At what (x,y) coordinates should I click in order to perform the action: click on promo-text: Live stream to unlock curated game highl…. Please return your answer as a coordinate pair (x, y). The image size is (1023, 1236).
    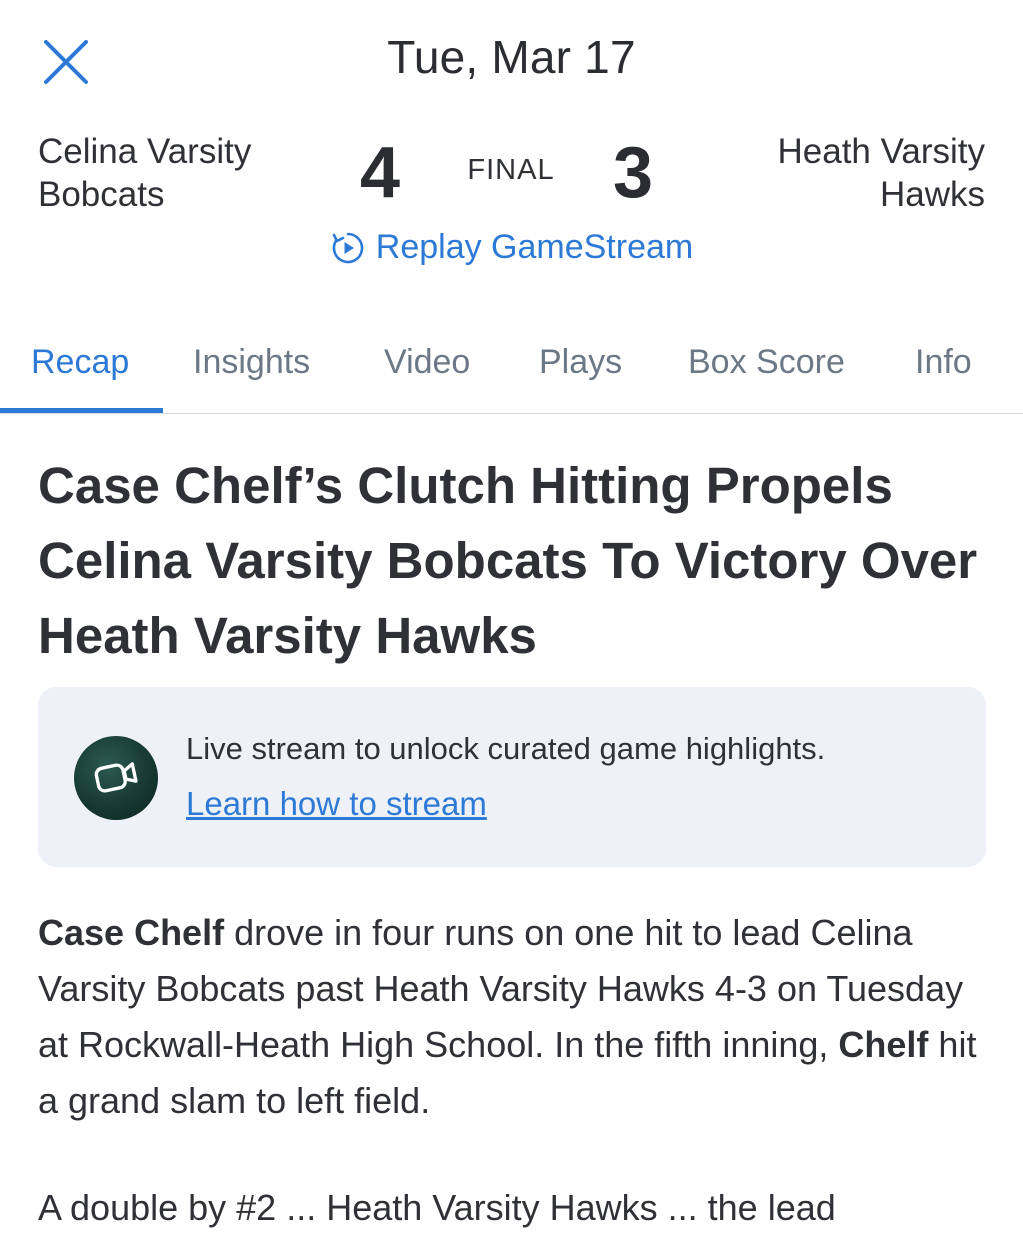
    Looking at the image, I should click on (506, 748).